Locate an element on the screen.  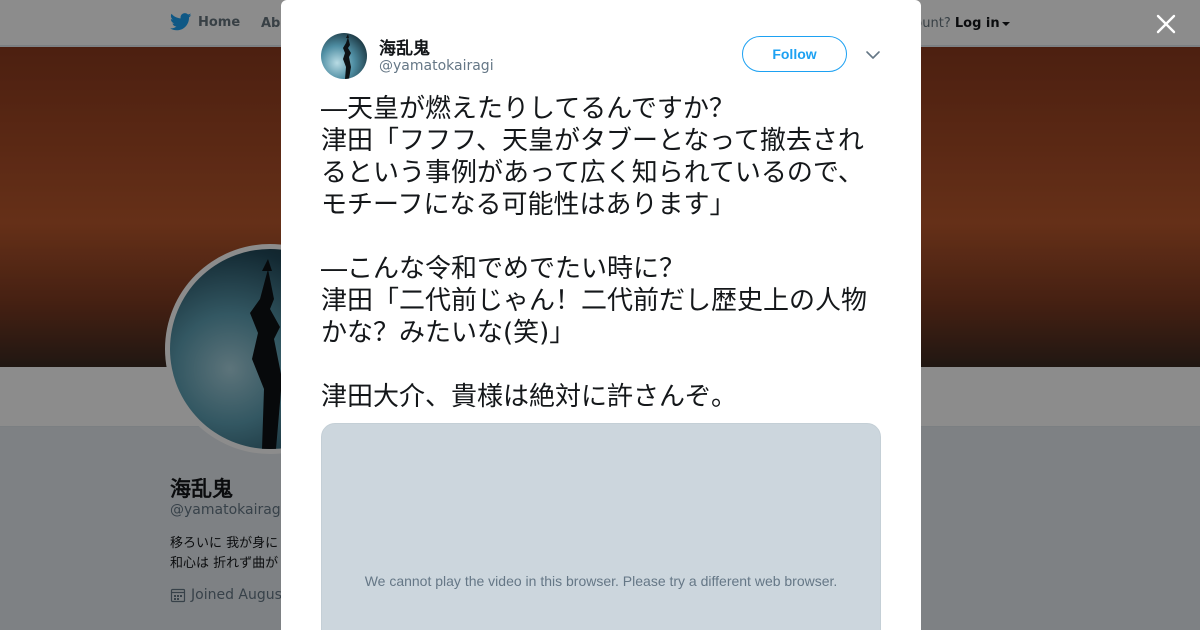
close-icon is located at coordinates (1166, 24).